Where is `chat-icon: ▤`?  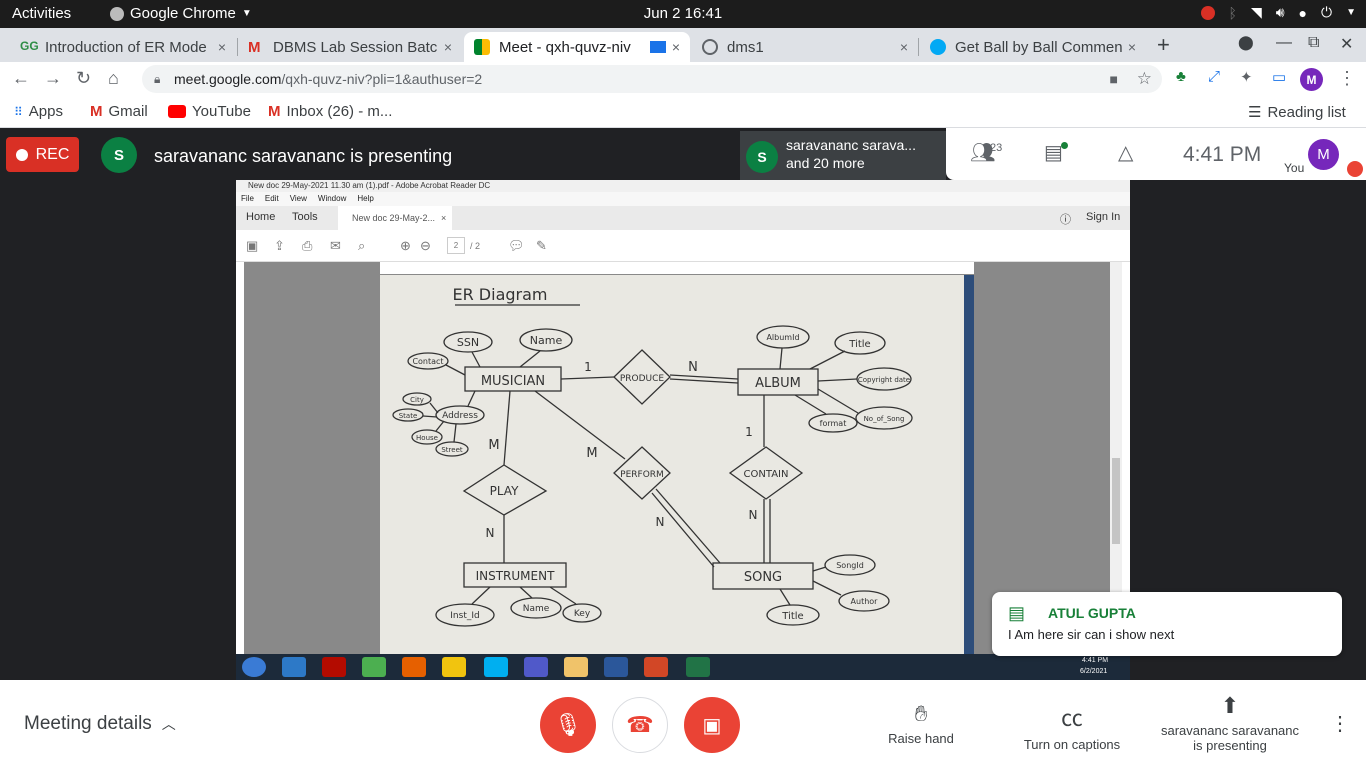 chat-icon: ▤ is located at coordinates (1053, 152).